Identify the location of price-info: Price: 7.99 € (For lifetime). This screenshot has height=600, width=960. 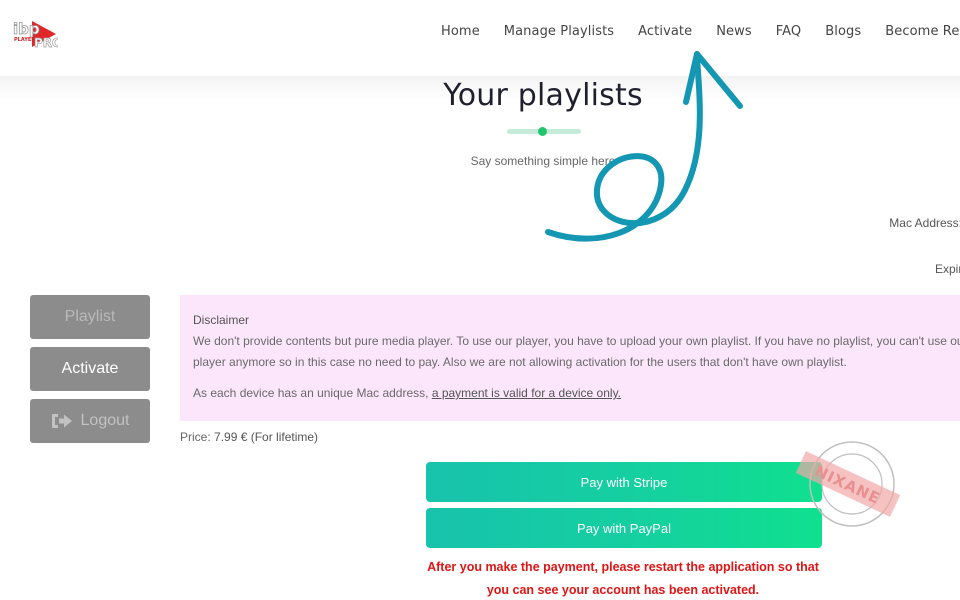
(249, 437).